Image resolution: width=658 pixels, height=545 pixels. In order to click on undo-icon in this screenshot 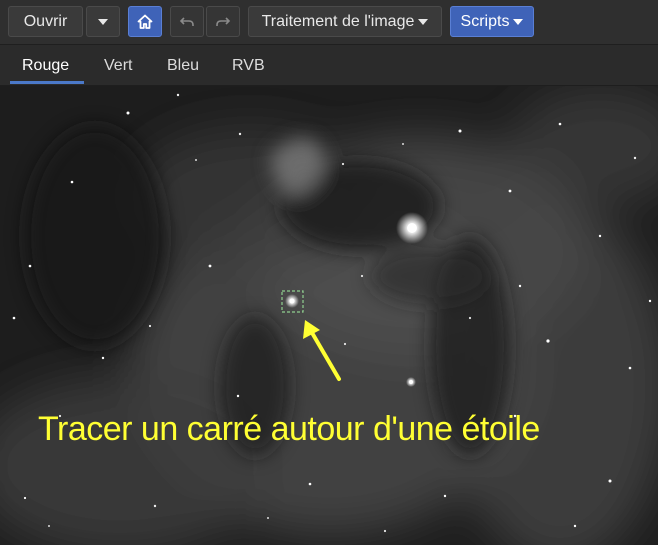, I will do `click(186, 21)`.